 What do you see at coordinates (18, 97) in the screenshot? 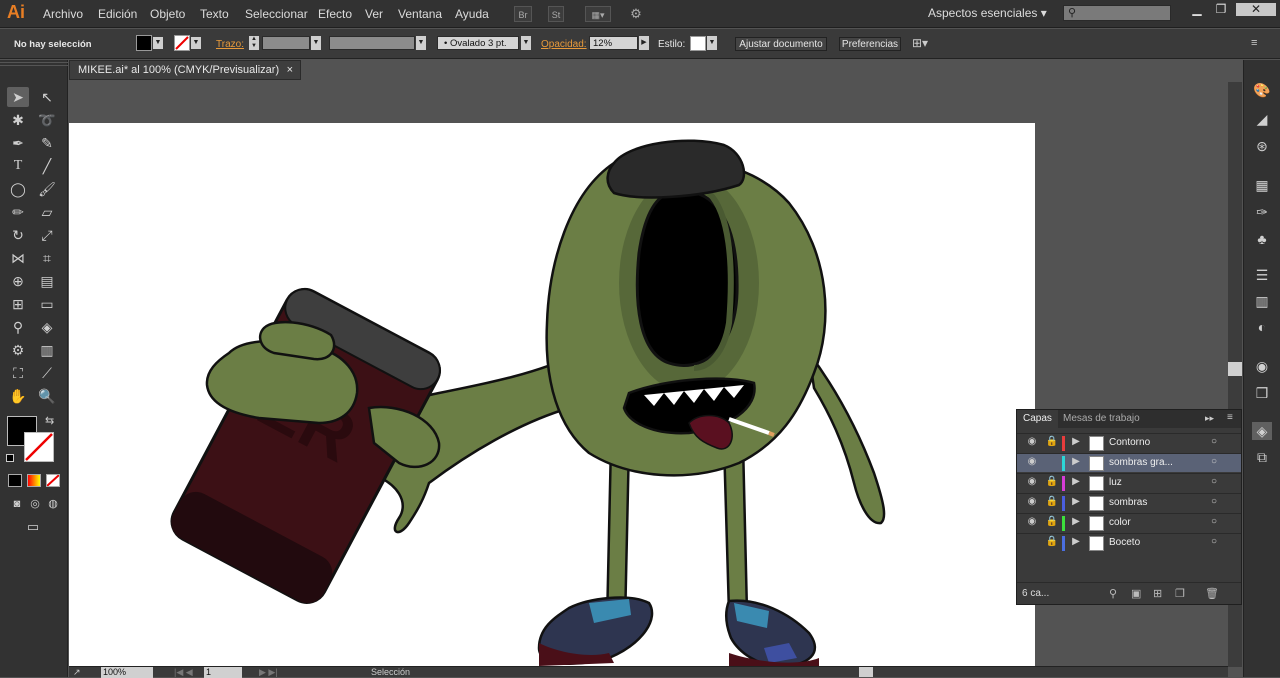
I see `selection-tool-icon: ➤` at bounding box center [18, 97].